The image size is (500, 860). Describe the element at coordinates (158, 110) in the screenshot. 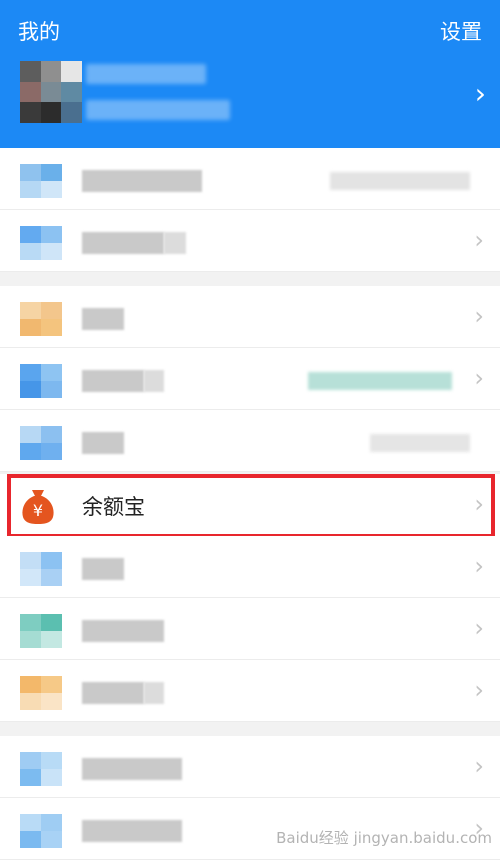

I see `account-info-blurred` at that location.